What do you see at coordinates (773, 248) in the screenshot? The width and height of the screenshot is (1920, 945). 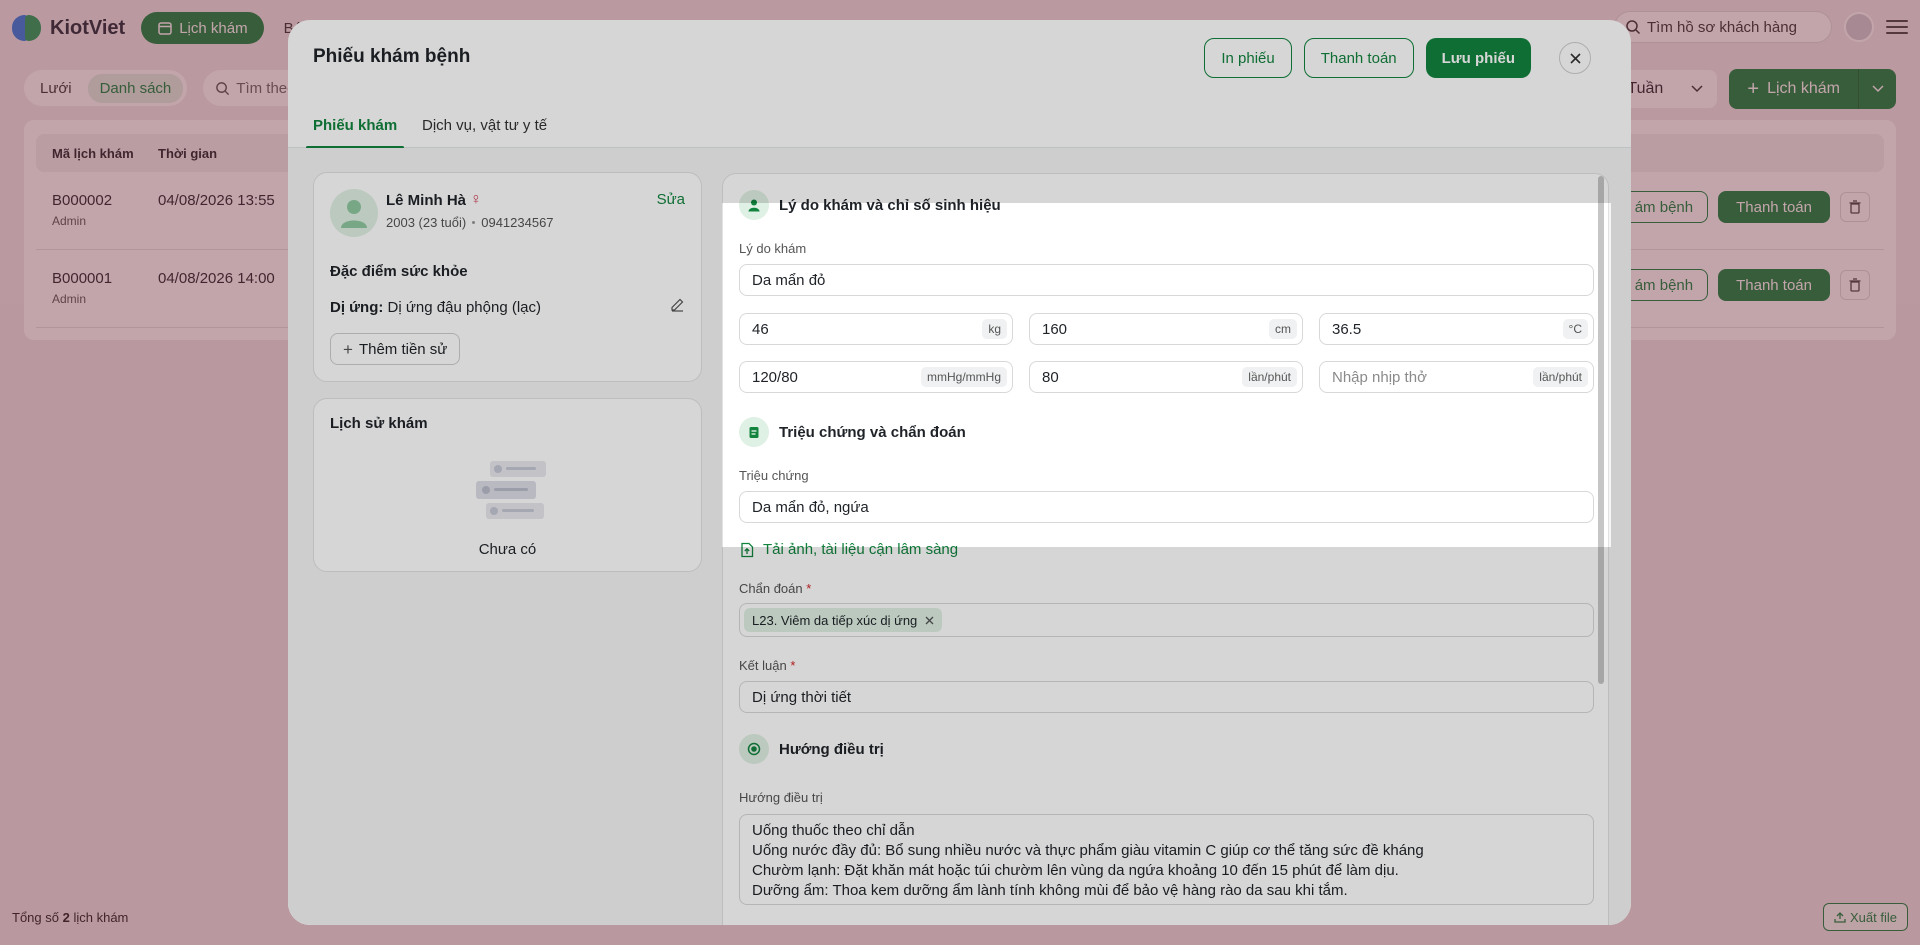 I see `reason-label: Lý do khám` at bounding box center [773, 248].